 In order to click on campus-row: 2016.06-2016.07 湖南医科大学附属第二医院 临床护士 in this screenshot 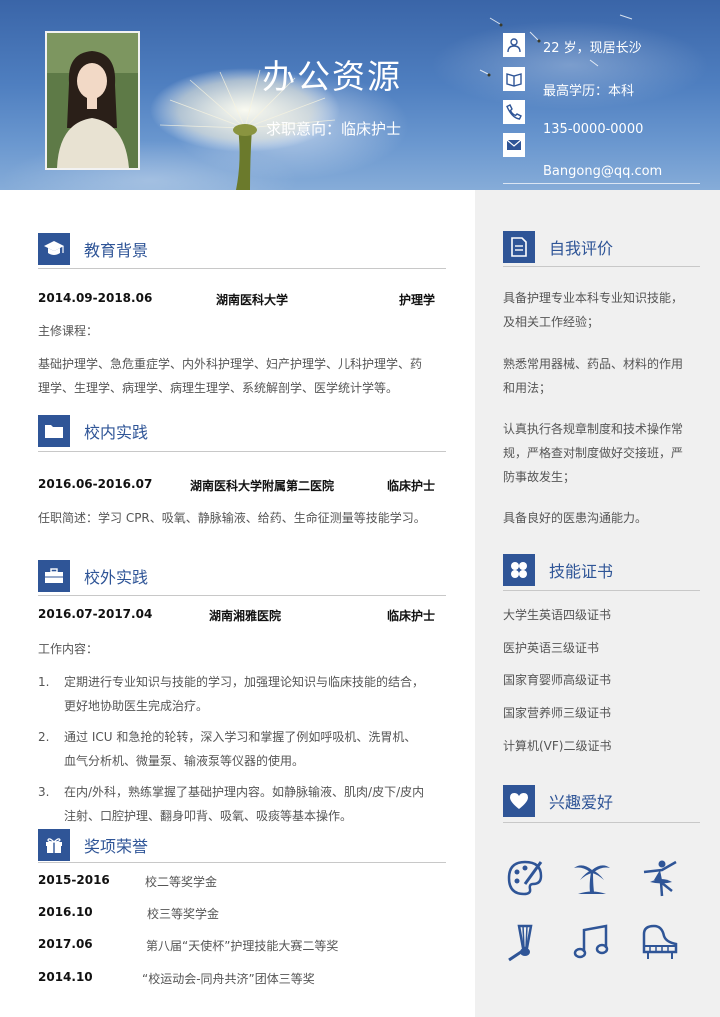, I will do `click(238, 486)`.